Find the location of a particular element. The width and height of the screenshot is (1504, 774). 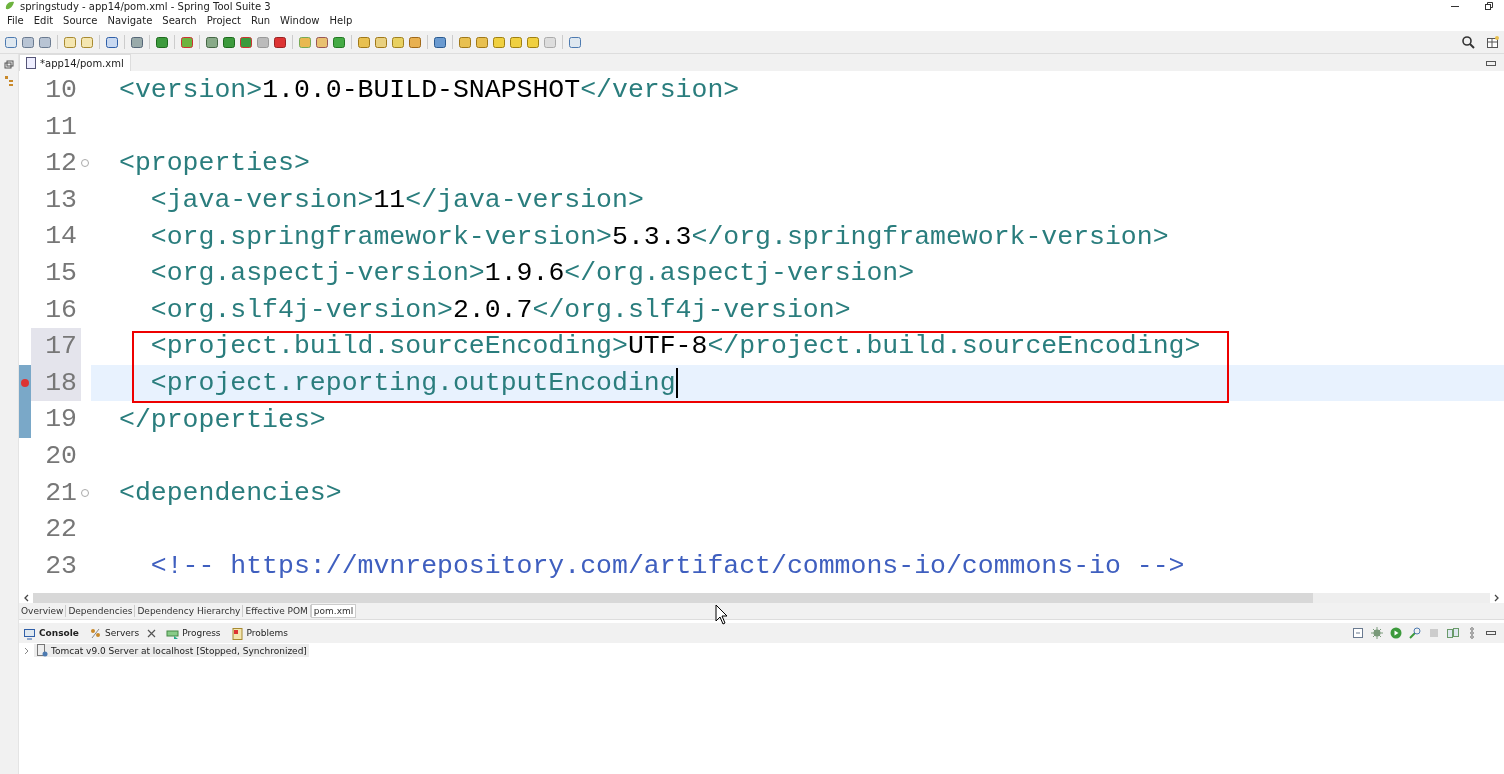

menu-item: Edit is located at coordinates (43, 20).